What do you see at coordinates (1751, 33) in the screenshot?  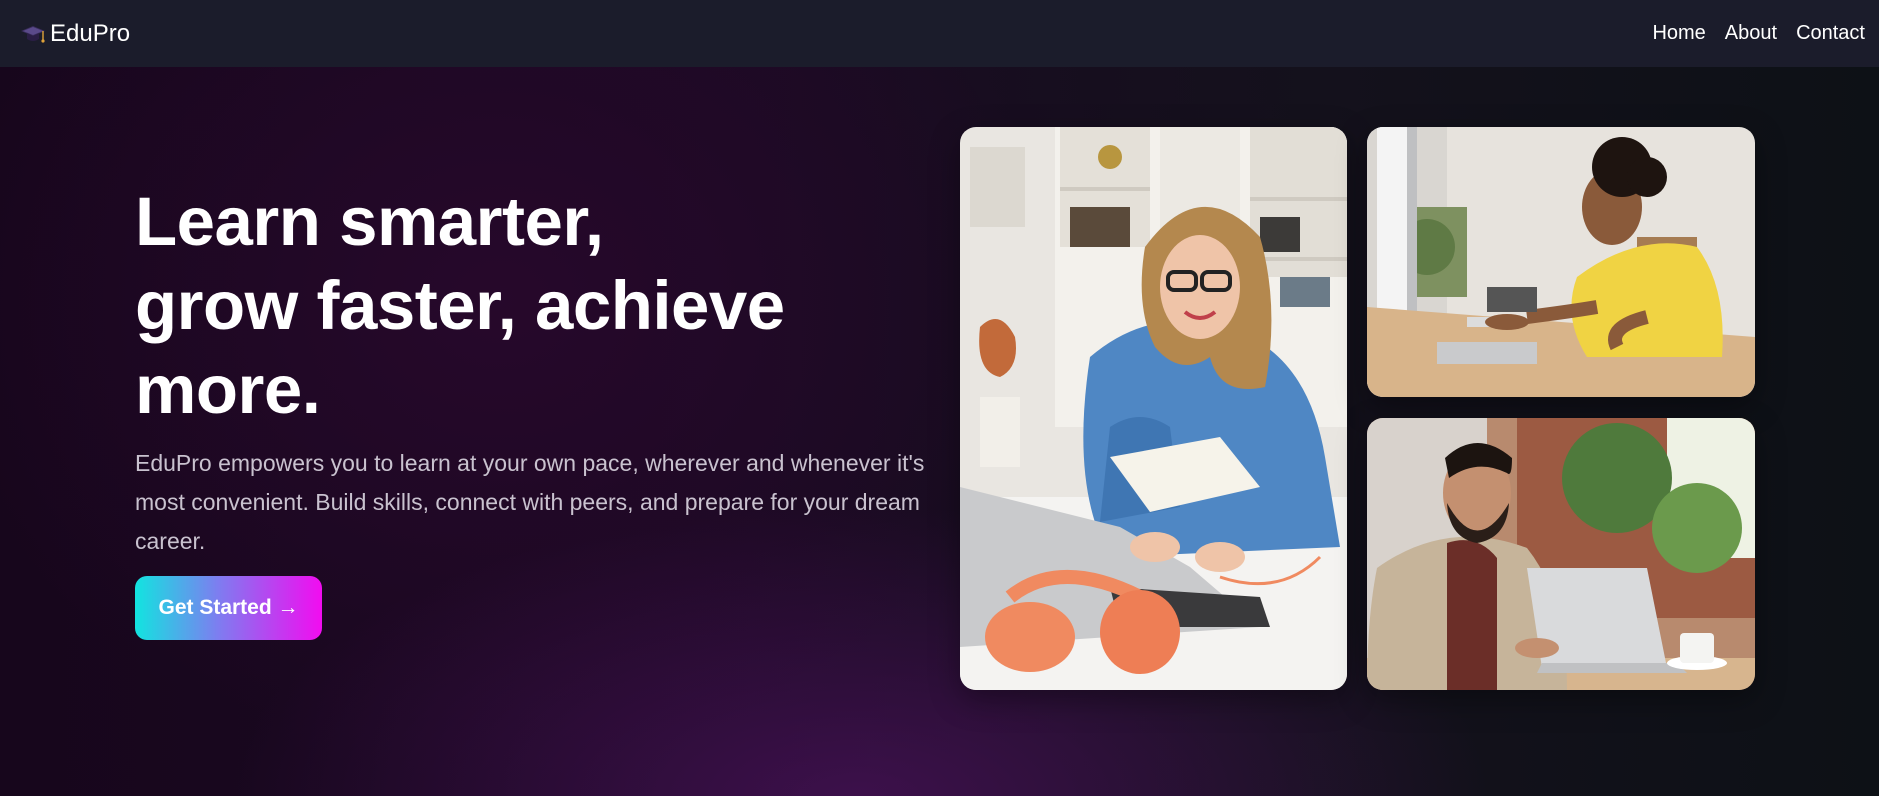 I see `nav-link-about: About` at bounding box center [1751, 33].